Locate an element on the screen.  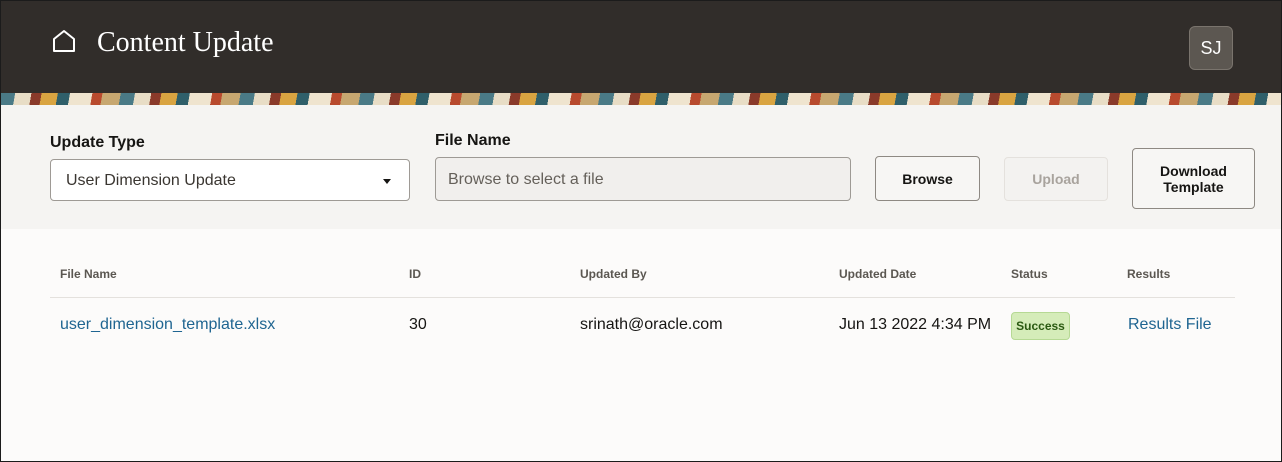
update-type-select: User Dimension Update is located at coordinates (230, 180).